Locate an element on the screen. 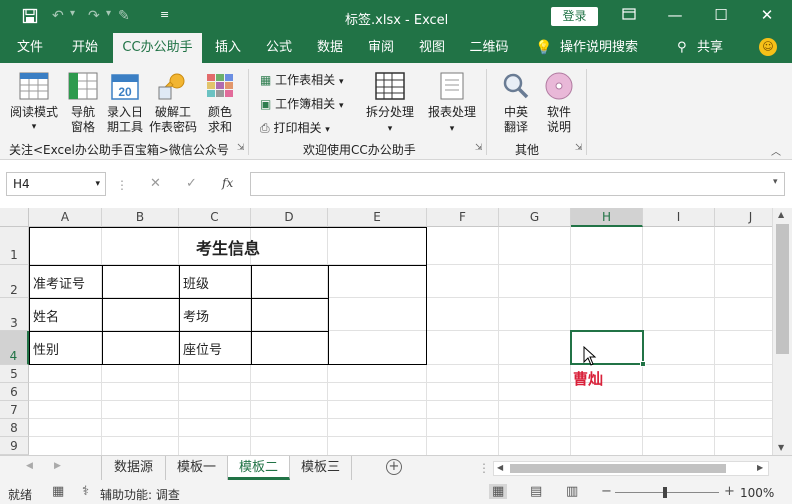 The width and height of the screenshot is (792, 504). collapse-ribbon-icon: ︿ is located at coordinates (776, 150).